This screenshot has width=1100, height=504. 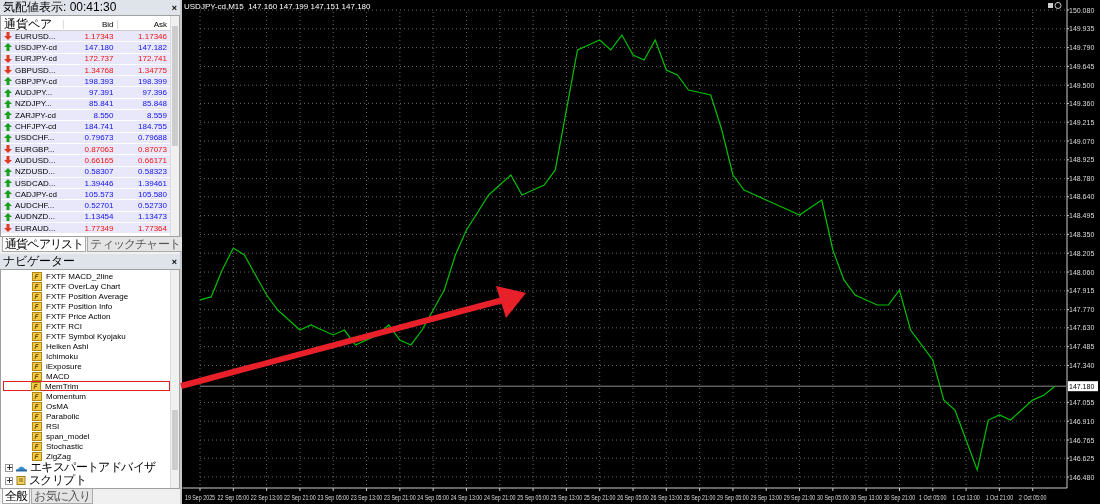 What do you see at coordinates (86, 386) in the screenshot?
I see `highlighted-tree-item: MemTrim` at bounding box center [86, 386].